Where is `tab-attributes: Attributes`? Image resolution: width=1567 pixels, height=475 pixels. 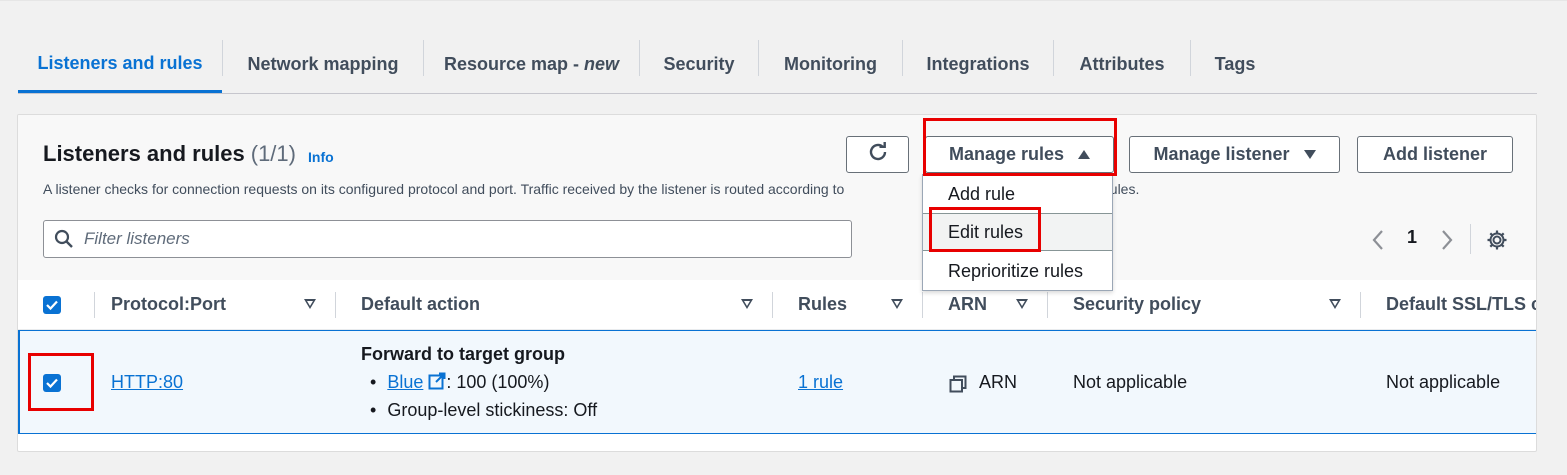
tab-attributes: Attributes is located at coordinates (1122, 64).